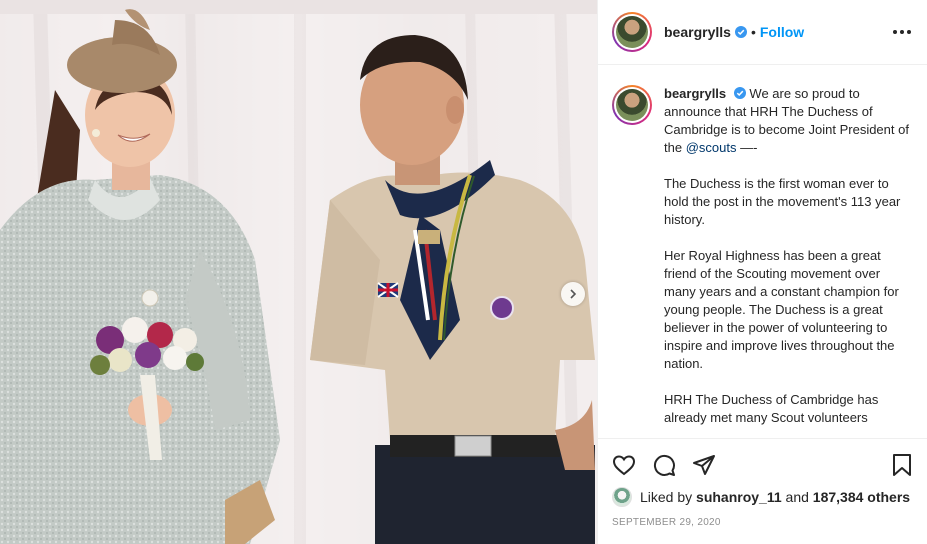 The width and height of the screenshot is (927, 544). I want to click on chevron-right-icon, so click(573, 294).